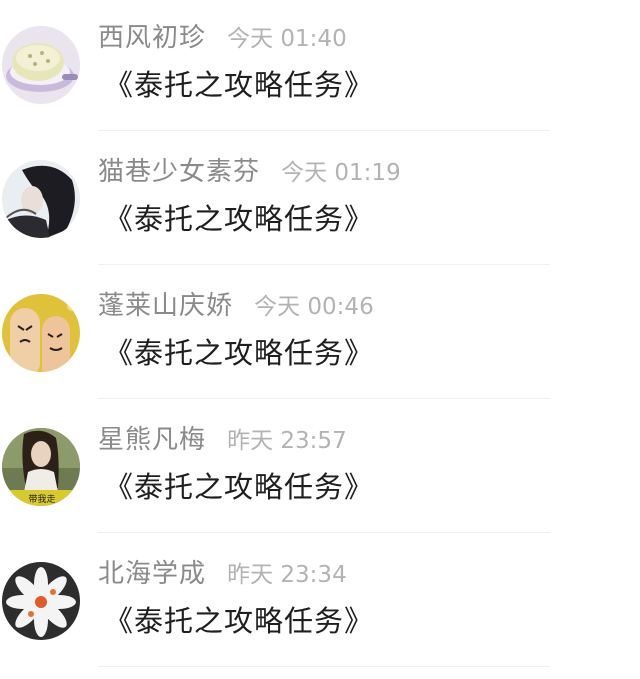 This screenshot has width=640, height=679. I want to click on girl-portrait-avatar-icon, so click(41, 199).